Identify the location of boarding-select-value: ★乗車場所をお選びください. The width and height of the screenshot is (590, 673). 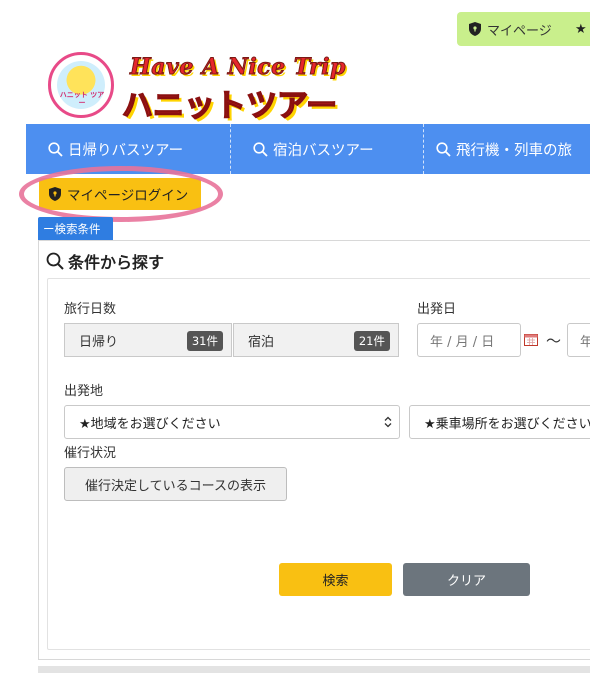
(507, 424).